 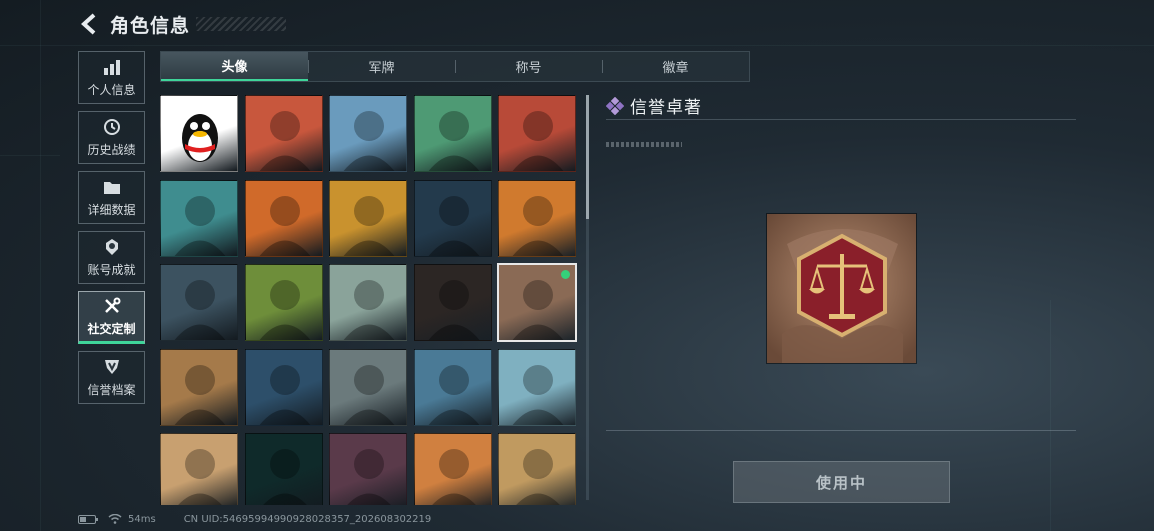 I want to click on avatar-tile-cartoon-cat, so click(x=199, y=469).